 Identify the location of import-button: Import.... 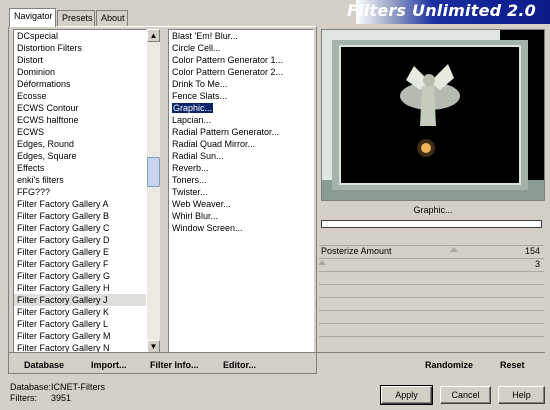
(109, 365).